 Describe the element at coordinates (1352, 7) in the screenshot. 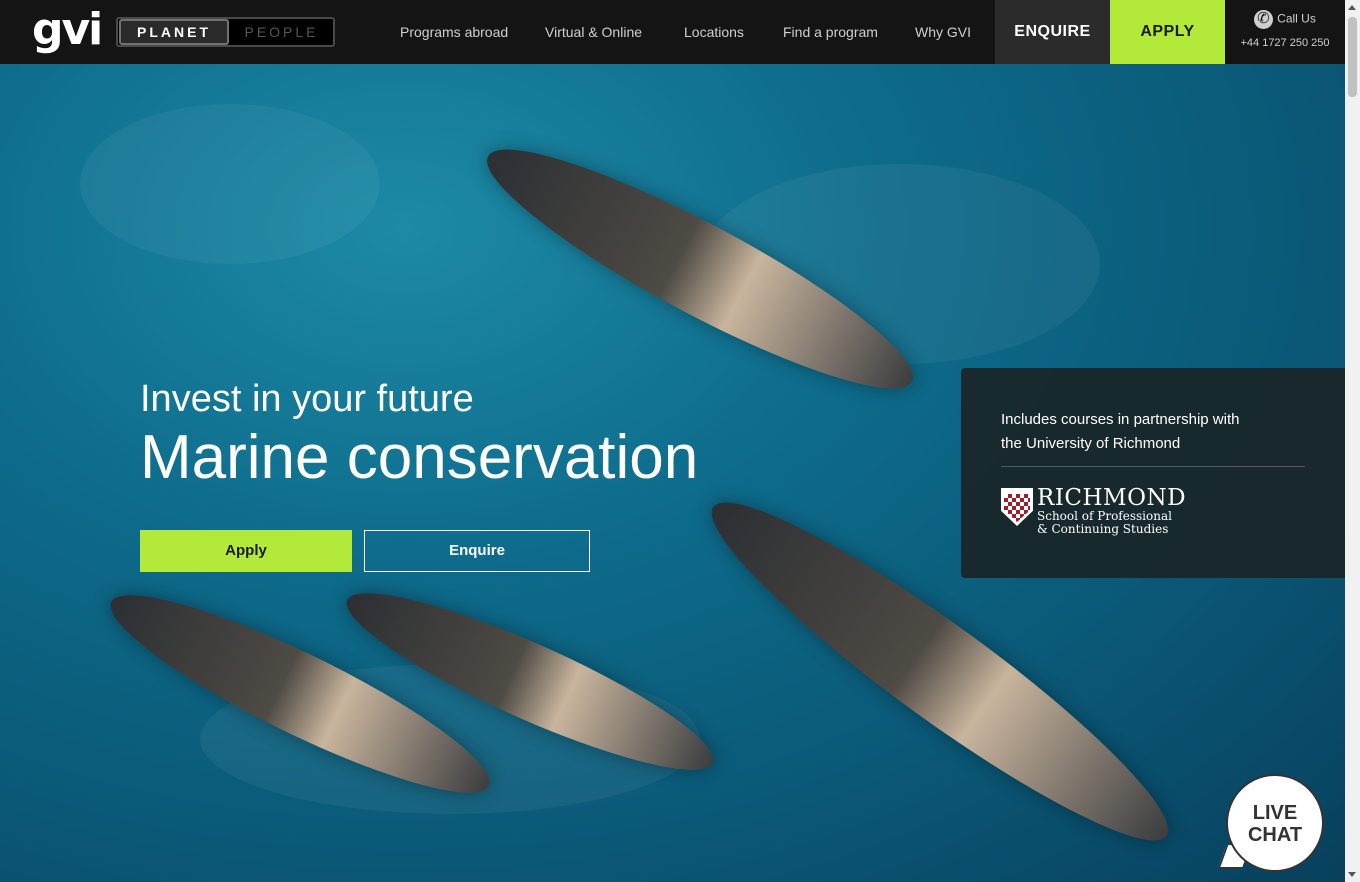

I see `scroll-up-icon` at that location.